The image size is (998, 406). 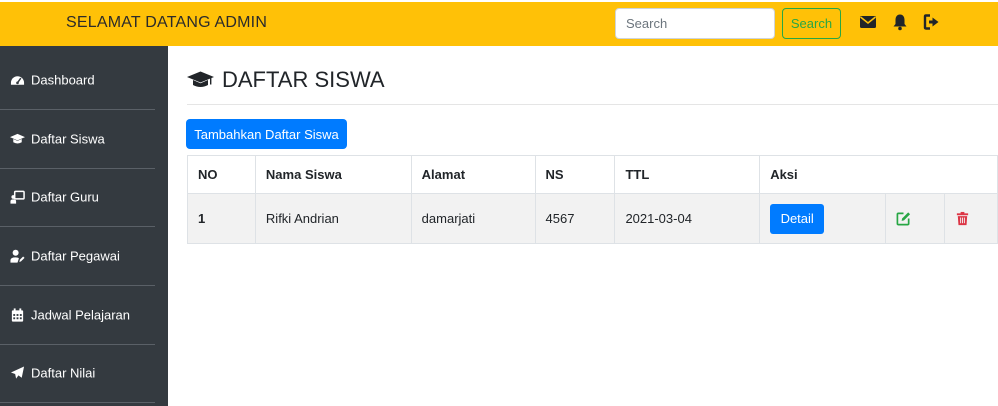 I want to click on table-header-row: NO Nama Siswa Alamat NS TTL Aksi, so click(x=592, y=174).